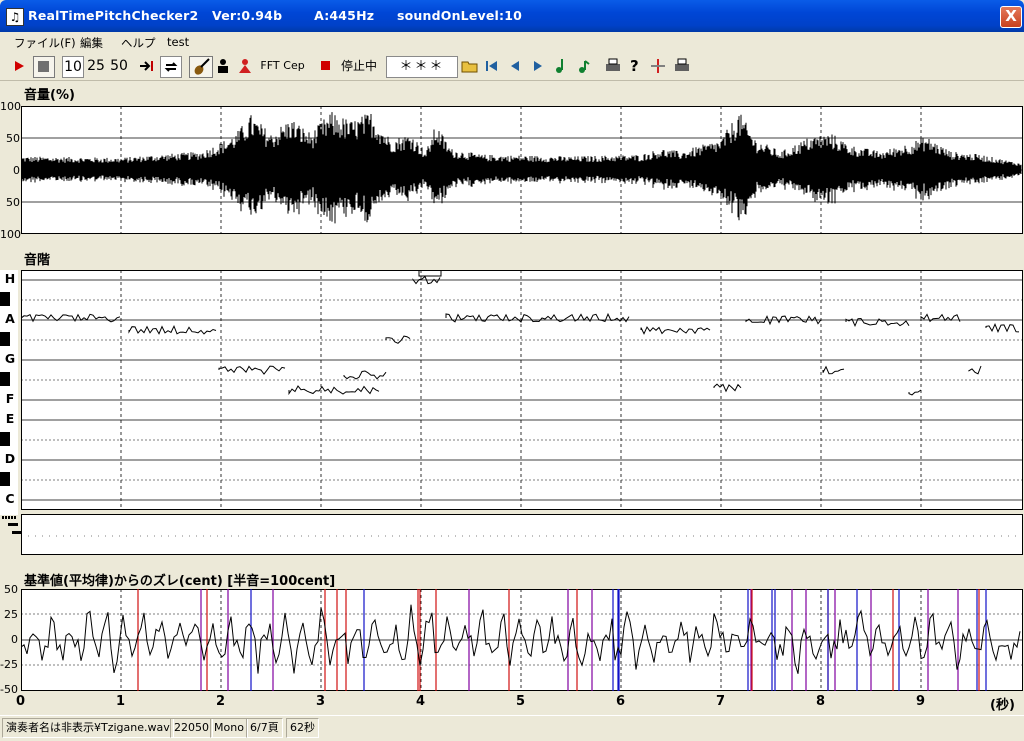  I want to click on note-green-small-icon, so click(584, 66).